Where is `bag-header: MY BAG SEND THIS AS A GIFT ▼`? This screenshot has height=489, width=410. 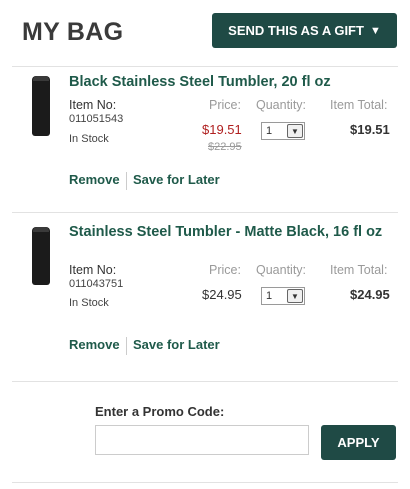
bag-header: MY BAG SEND THIS AS A GIFT ▼ is located at coordinates (205, 33).